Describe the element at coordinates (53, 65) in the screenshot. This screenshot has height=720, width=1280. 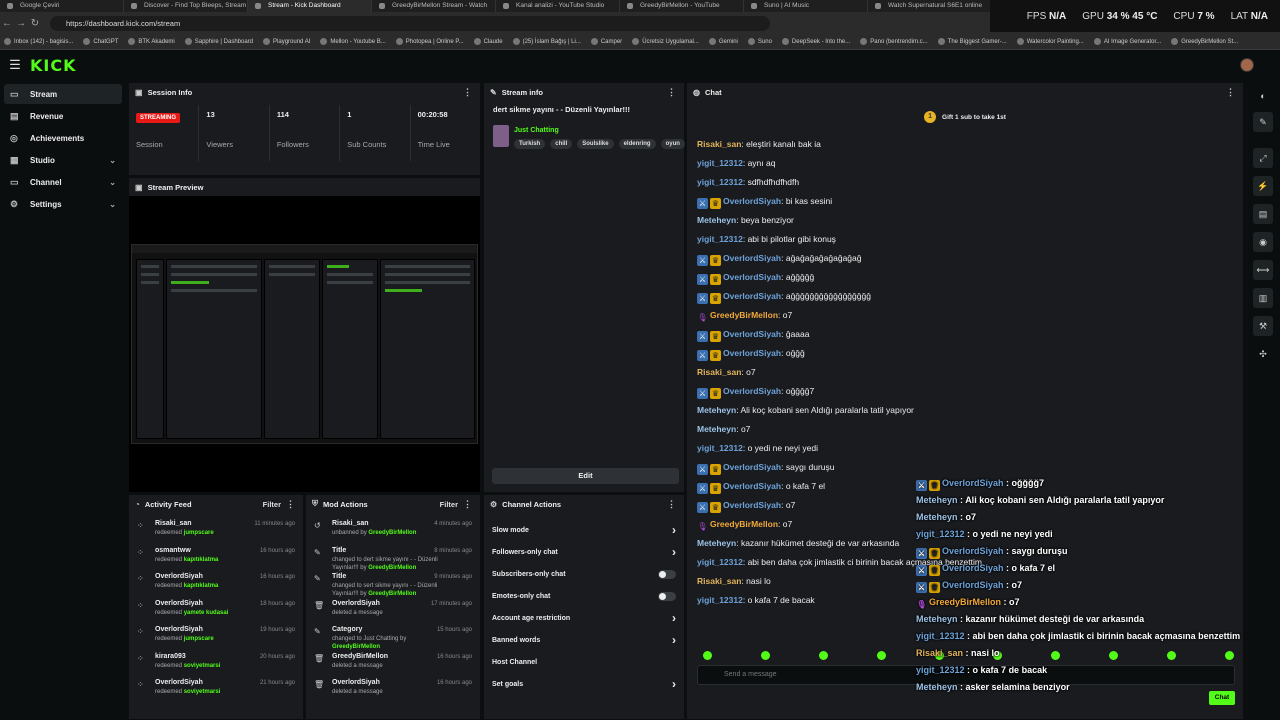
I see `kick-logo: KICK` at that location.